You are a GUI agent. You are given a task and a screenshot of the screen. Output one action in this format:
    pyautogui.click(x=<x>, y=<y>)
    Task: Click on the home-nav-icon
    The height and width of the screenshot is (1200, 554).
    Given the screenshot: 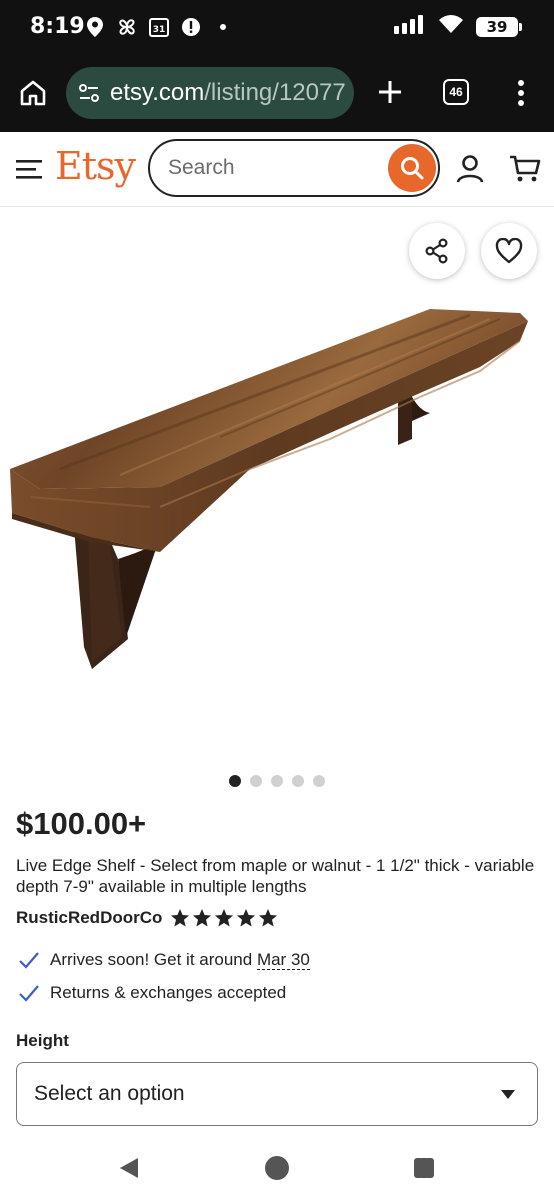 What is the action you would take?
    pyautogui.click(x=277, y=1168)
    